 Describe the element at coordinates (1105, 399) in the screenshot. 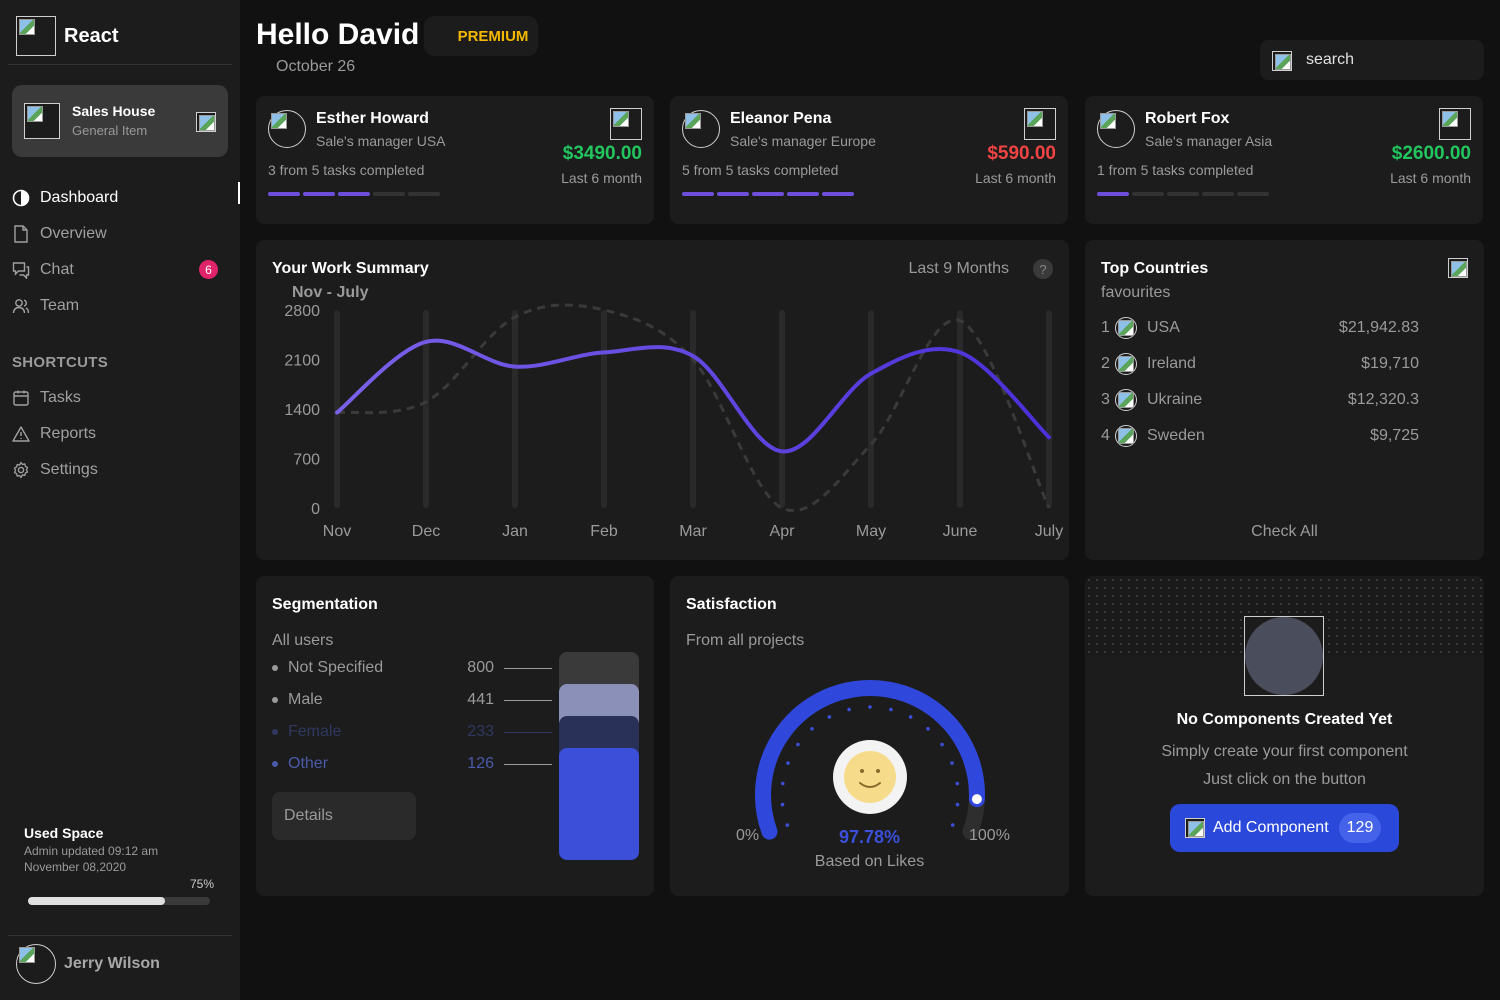

I see `country-rank: 3` at that location.